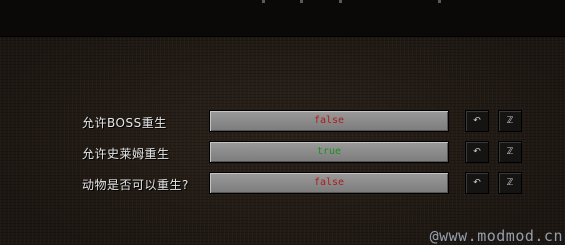  What do you see at coordinates (329, 121) in the screenshot?
I see `boss-respawn-toggle-button: false` at bounding box center [329, 121].